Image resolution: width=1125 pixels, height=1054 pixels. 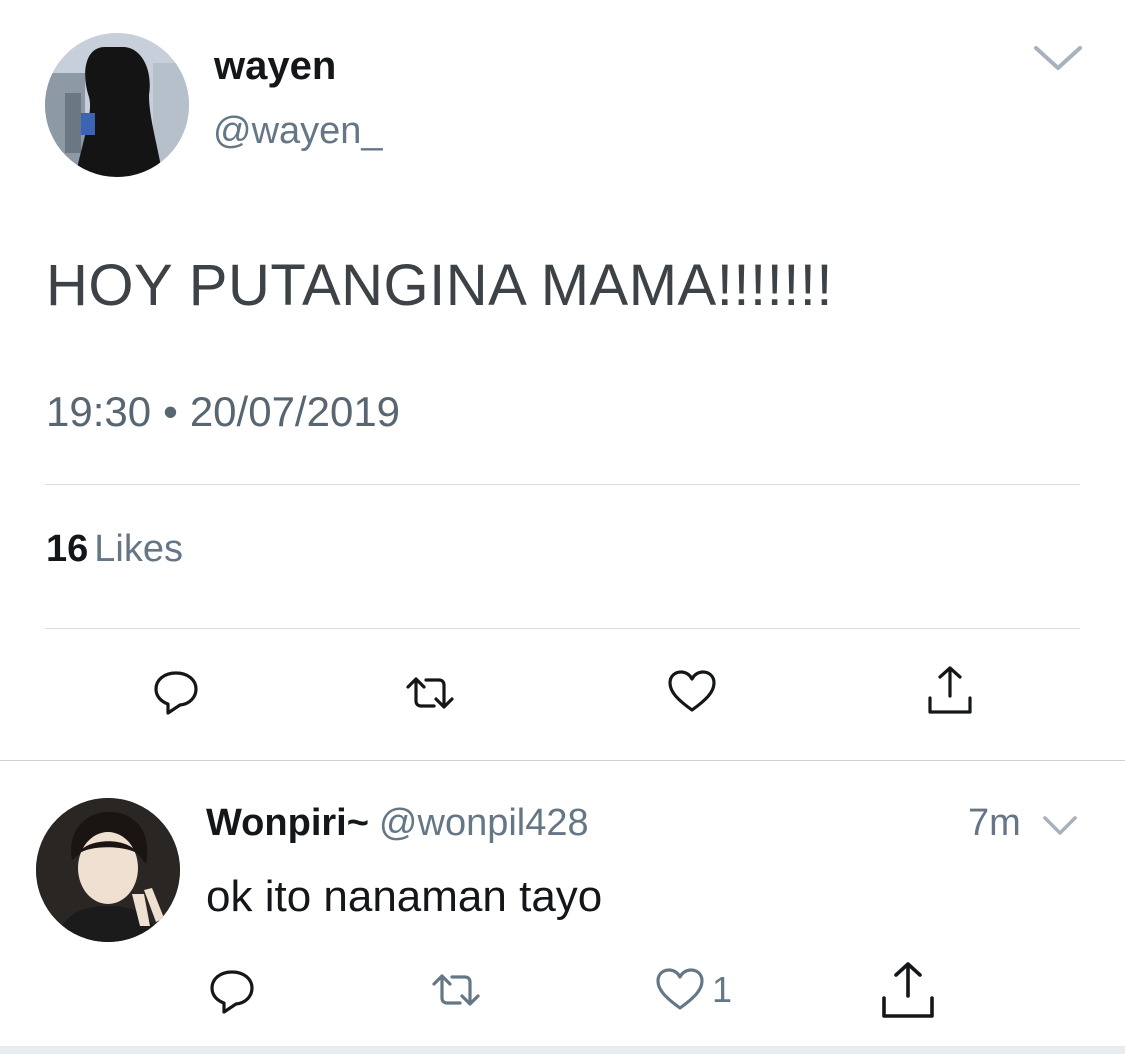 I want to click on tweet-time: 19:30, so click(x=99, y=411).